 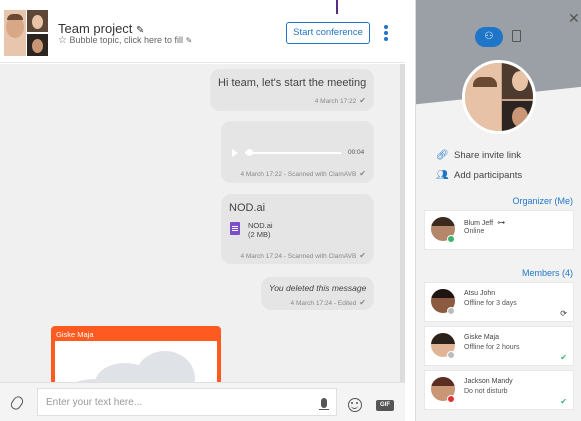 What do you see at coordinates (328, 302) in the screenshot?
I see `message-meta: 4 March 17:24 - Edited ✔` at bounding box center [328, 302].